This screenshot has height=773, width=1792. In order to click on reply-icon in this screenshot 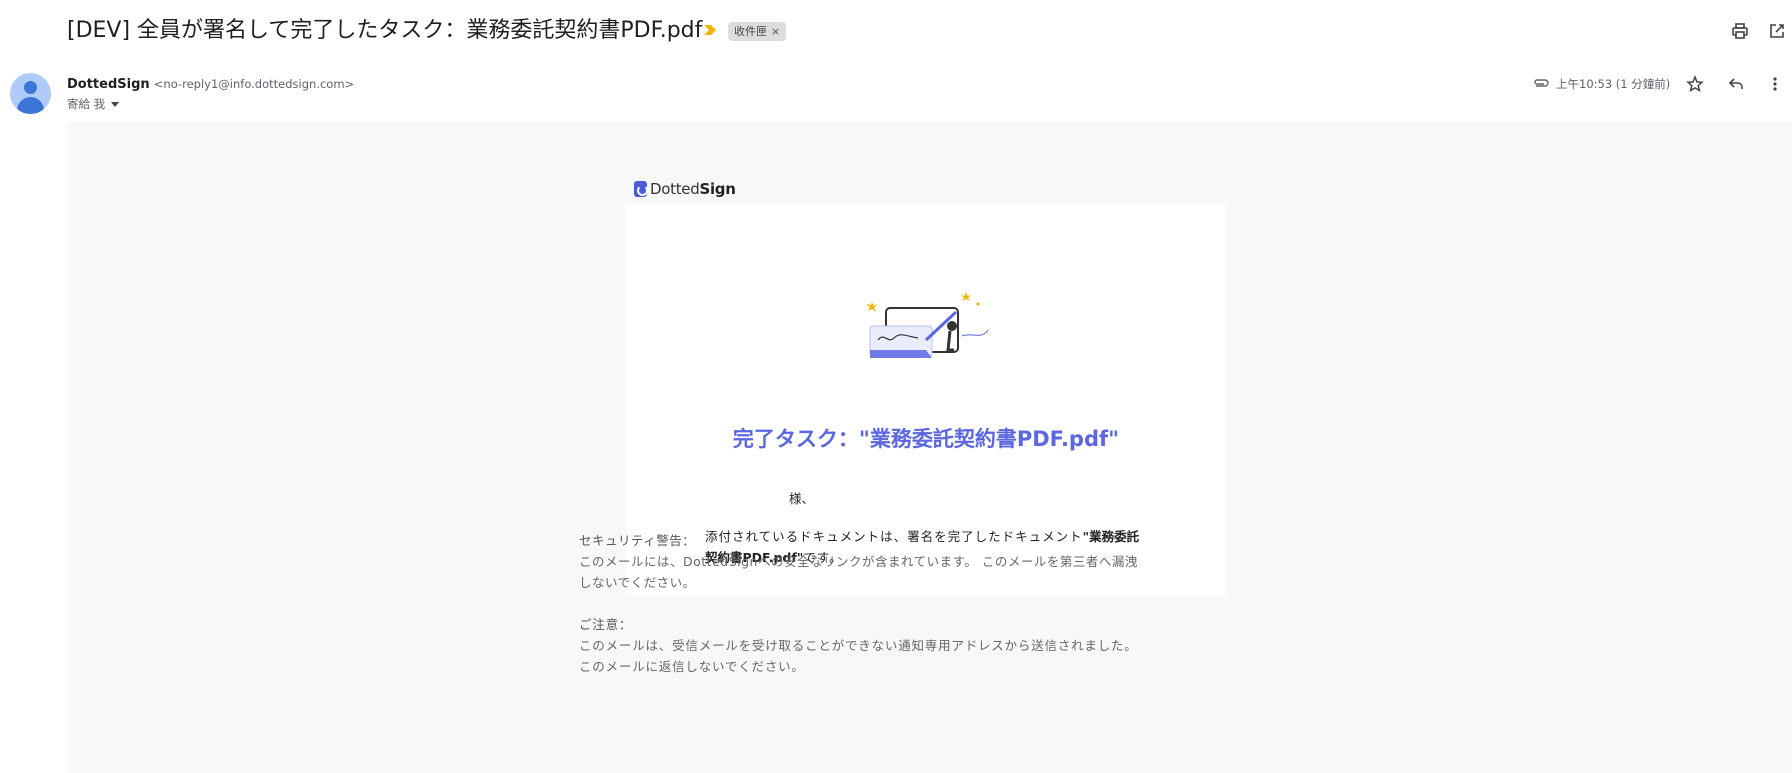, I will do `click(1736, 84)`.